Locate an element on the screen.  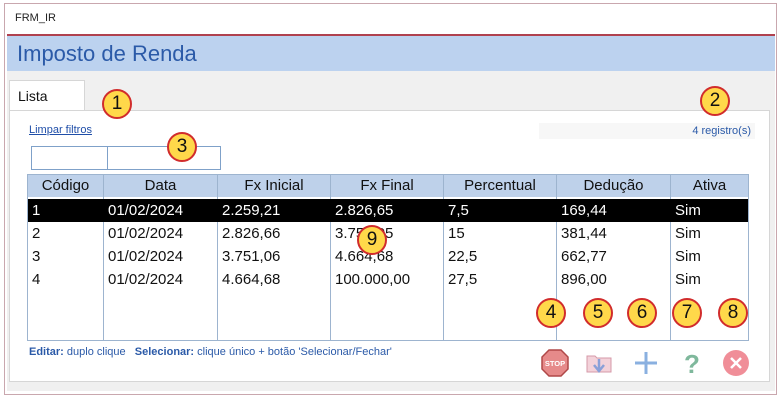
cell-fx-inicial: 2.826,66 is located at coordinates (251, 233).